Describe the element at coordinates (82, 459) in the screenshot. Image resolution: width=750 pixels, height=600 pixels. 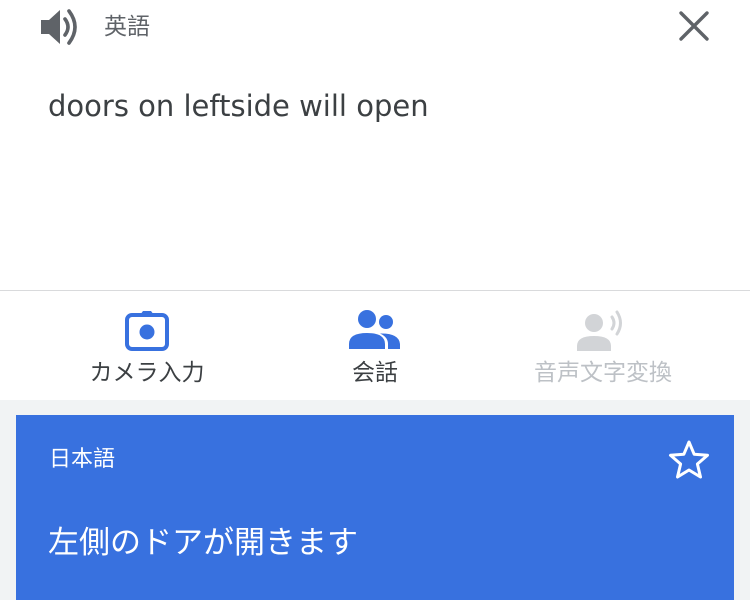
I see `target-language-label: 日本語` at that location.